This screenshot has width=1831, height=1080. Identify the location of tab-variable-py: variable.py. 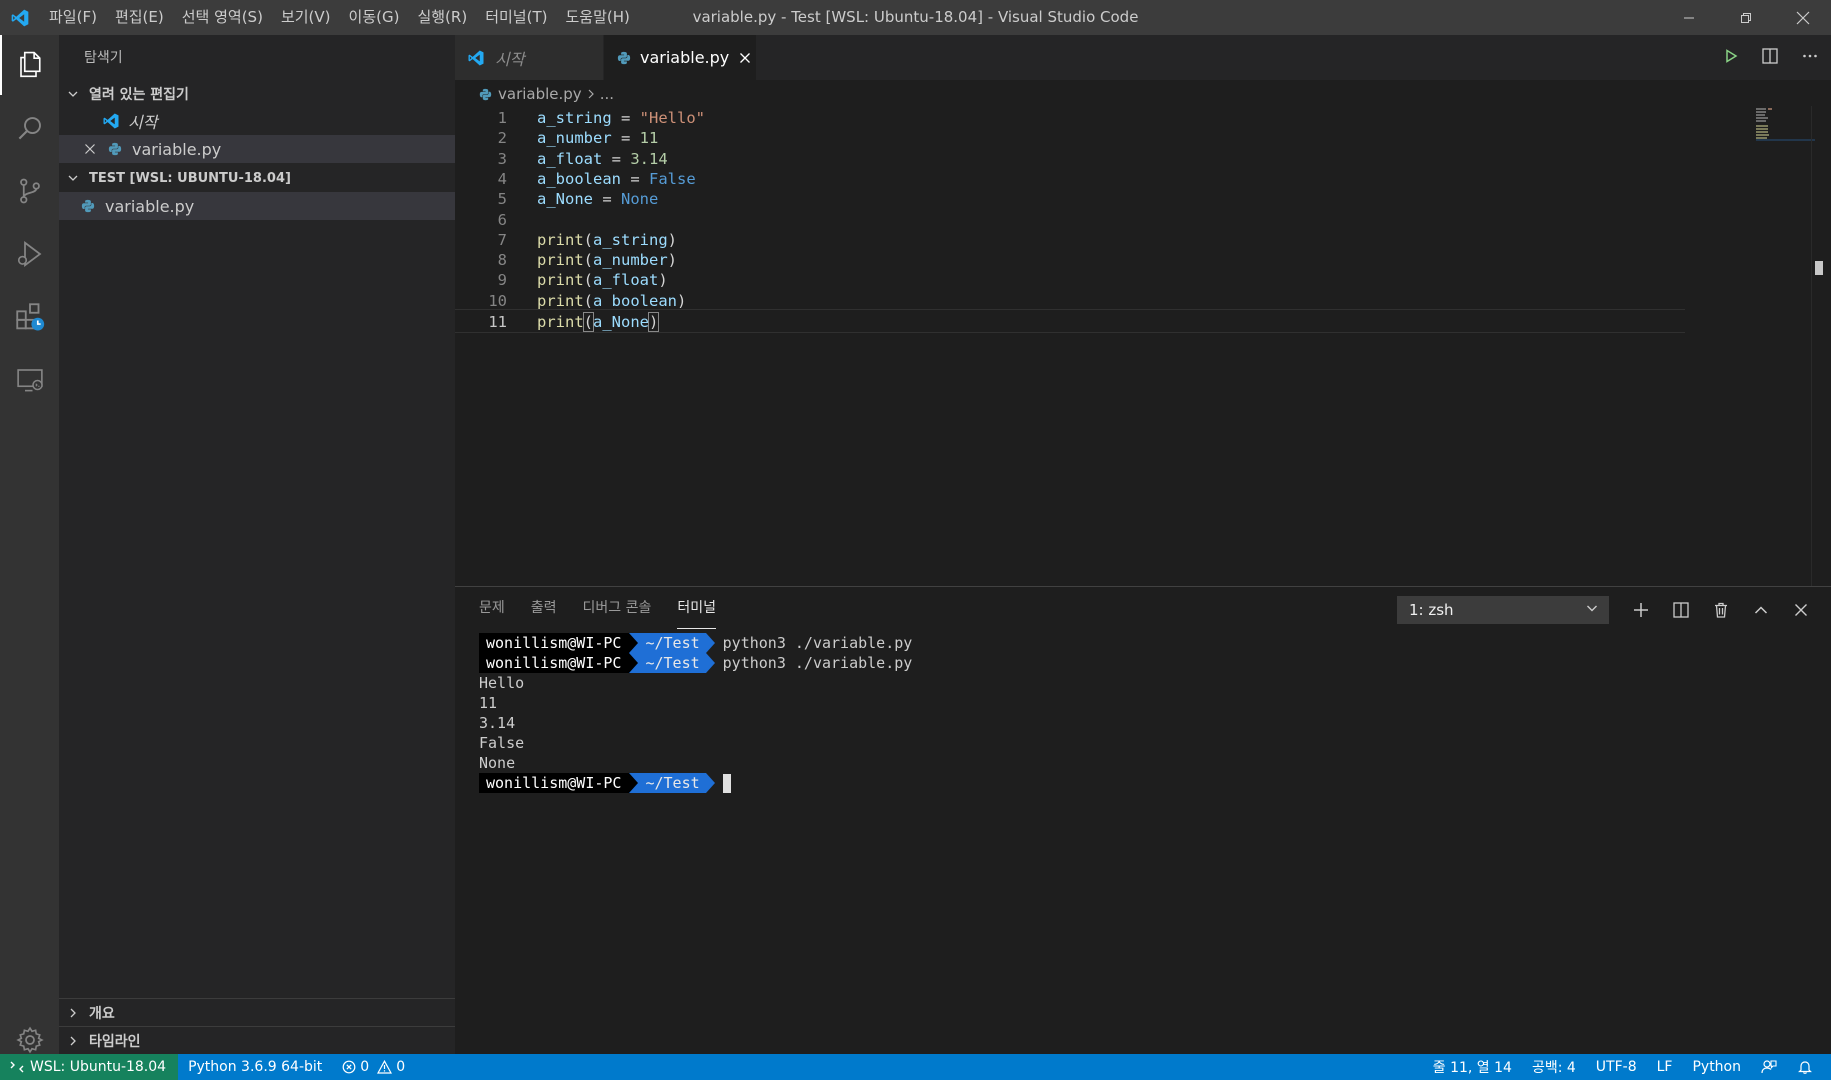
(680, 57).